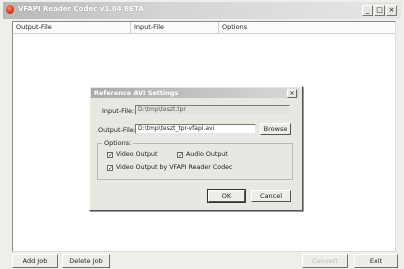  Describe the element at coordinates (212, 110) in the screenshot. I see `input-file-field: D:\tmp\teszt.tpr` at that location.